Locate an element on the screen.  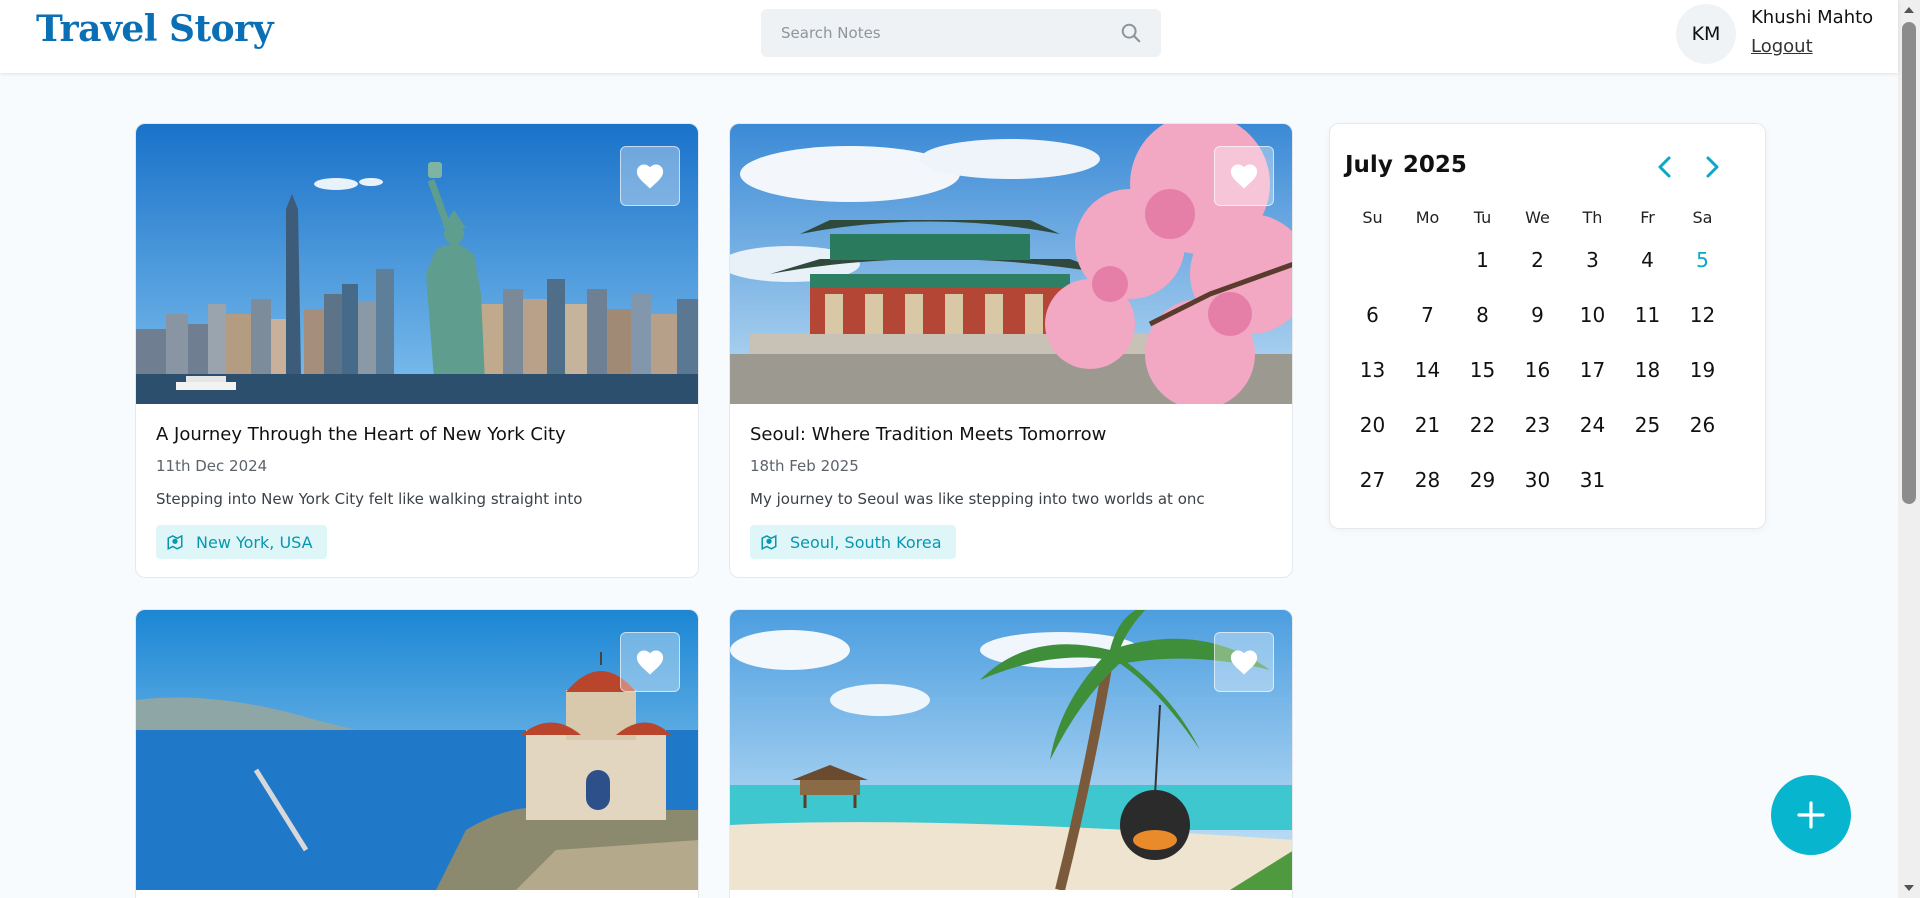
calendar-day: 30 is located at coordinates (1537, 480).